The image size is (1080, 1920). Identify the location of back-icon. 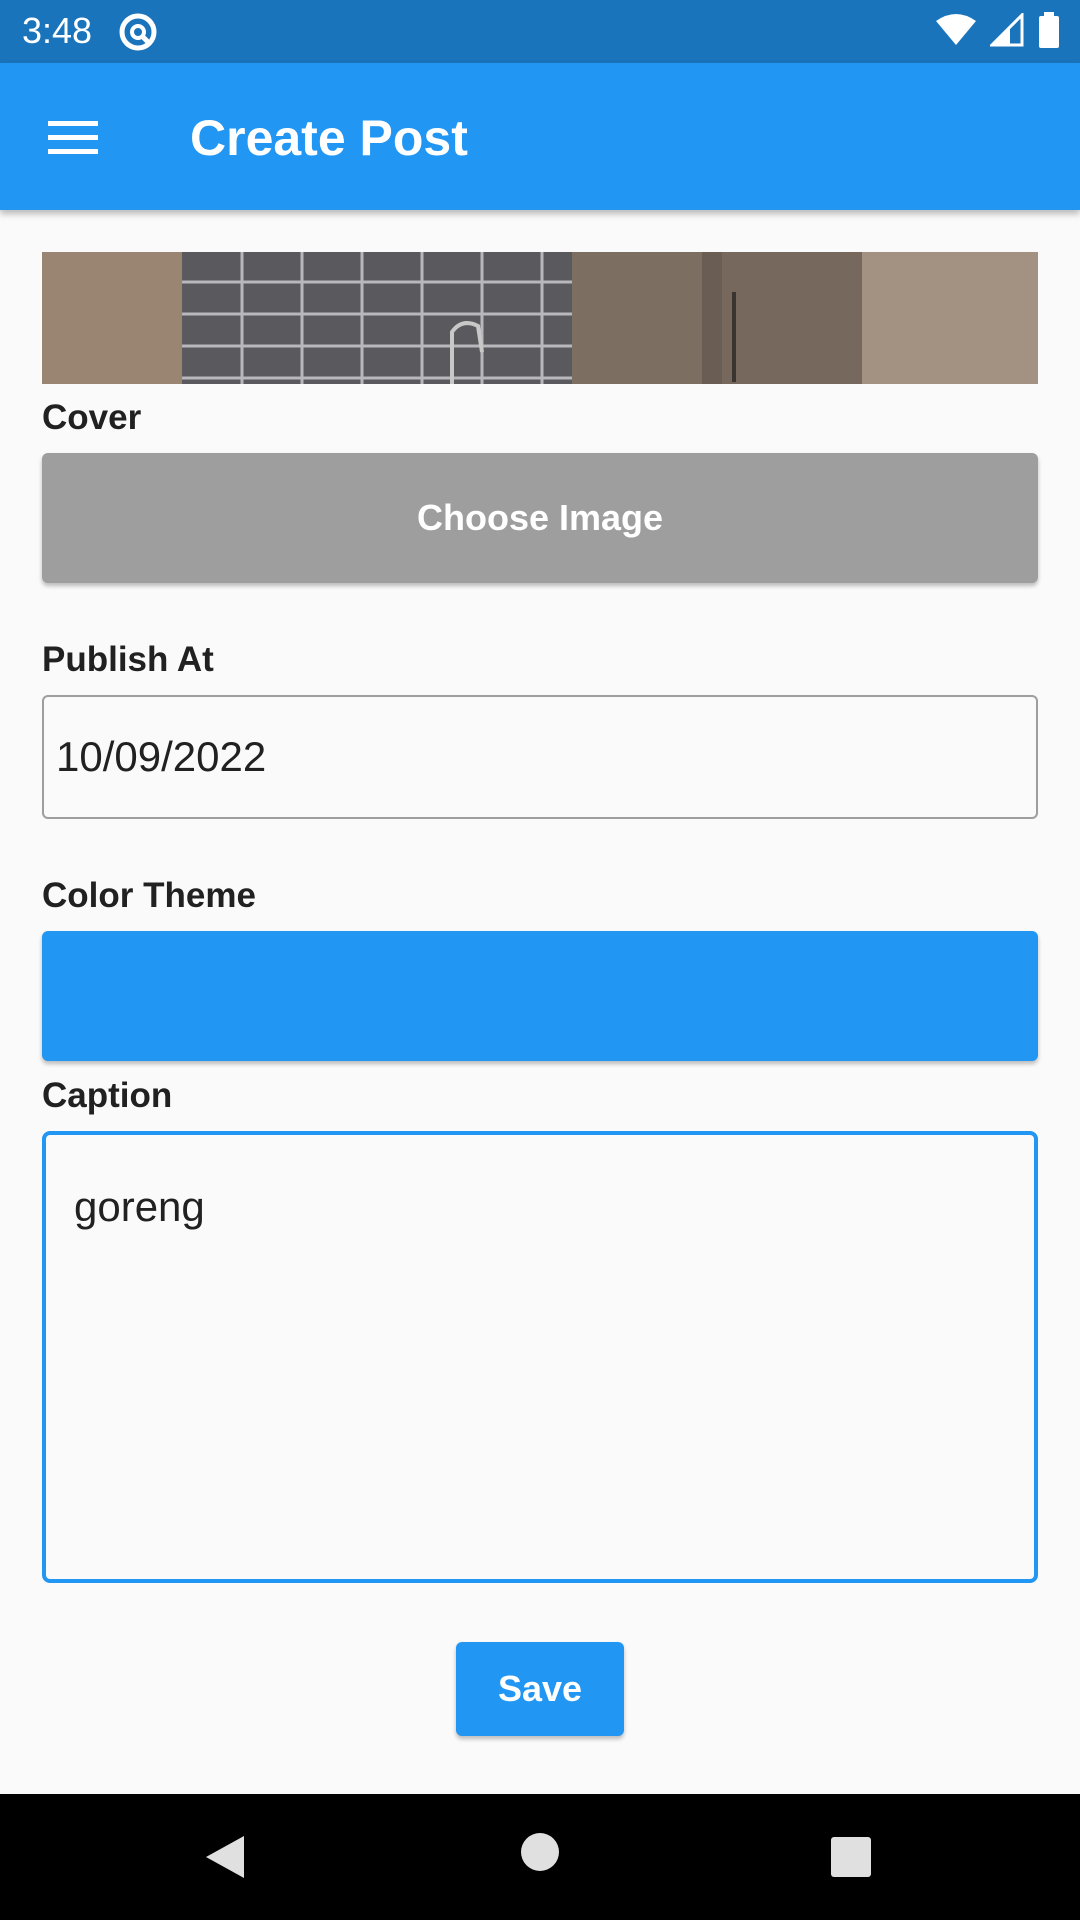
(225, 1859).